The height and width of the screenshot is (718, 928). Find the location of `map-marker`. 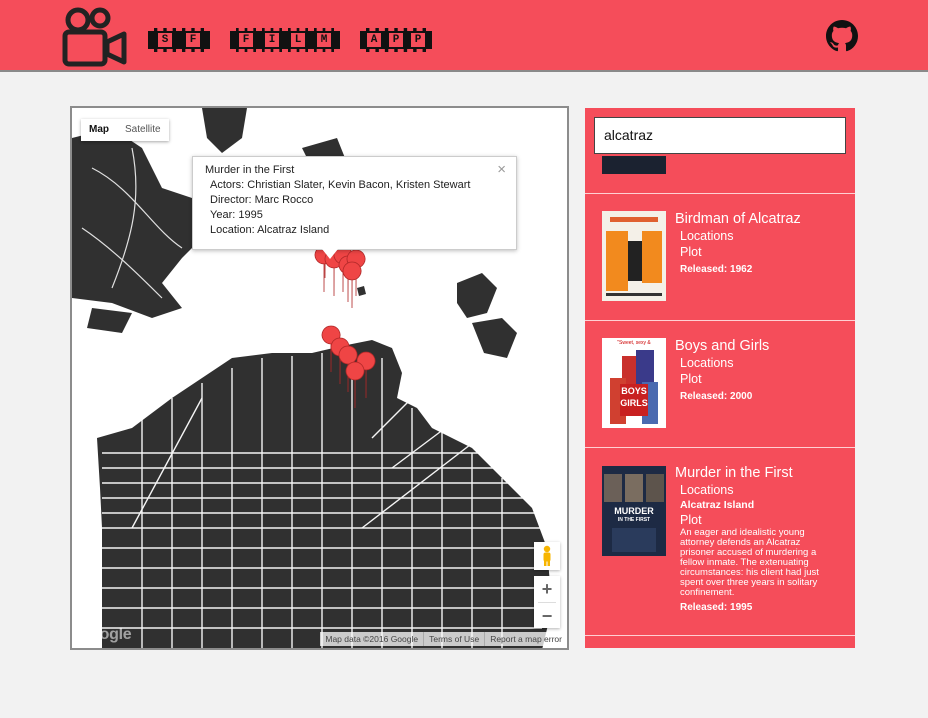

map-marker is located at coordinates (352, 285).